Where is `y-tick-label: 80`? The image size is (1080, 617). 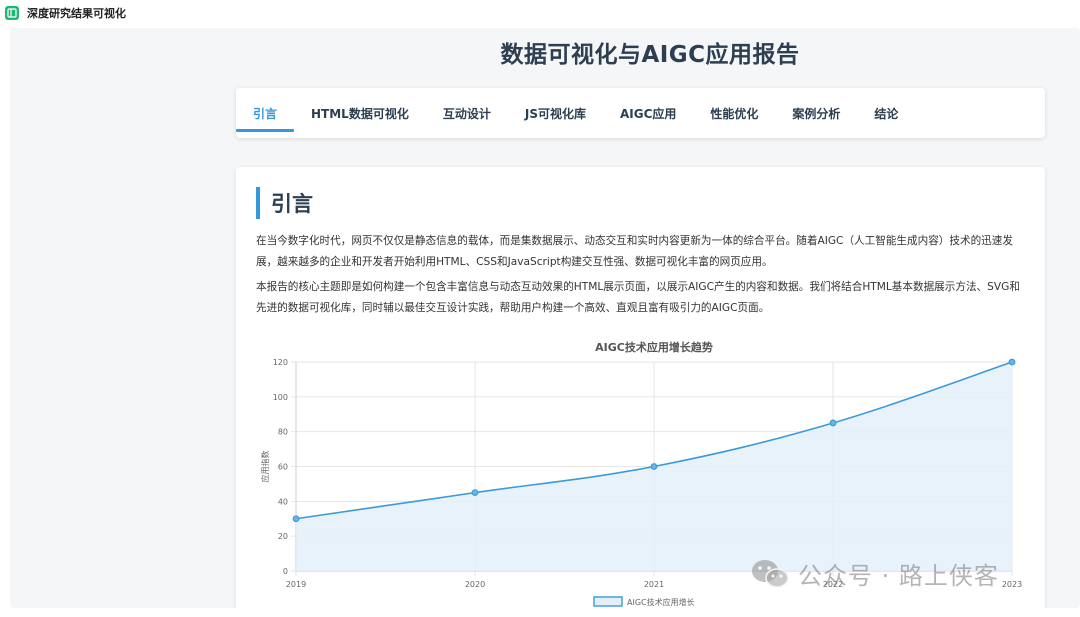 y-tick-label: 80 is located at coordinates (283, 432).